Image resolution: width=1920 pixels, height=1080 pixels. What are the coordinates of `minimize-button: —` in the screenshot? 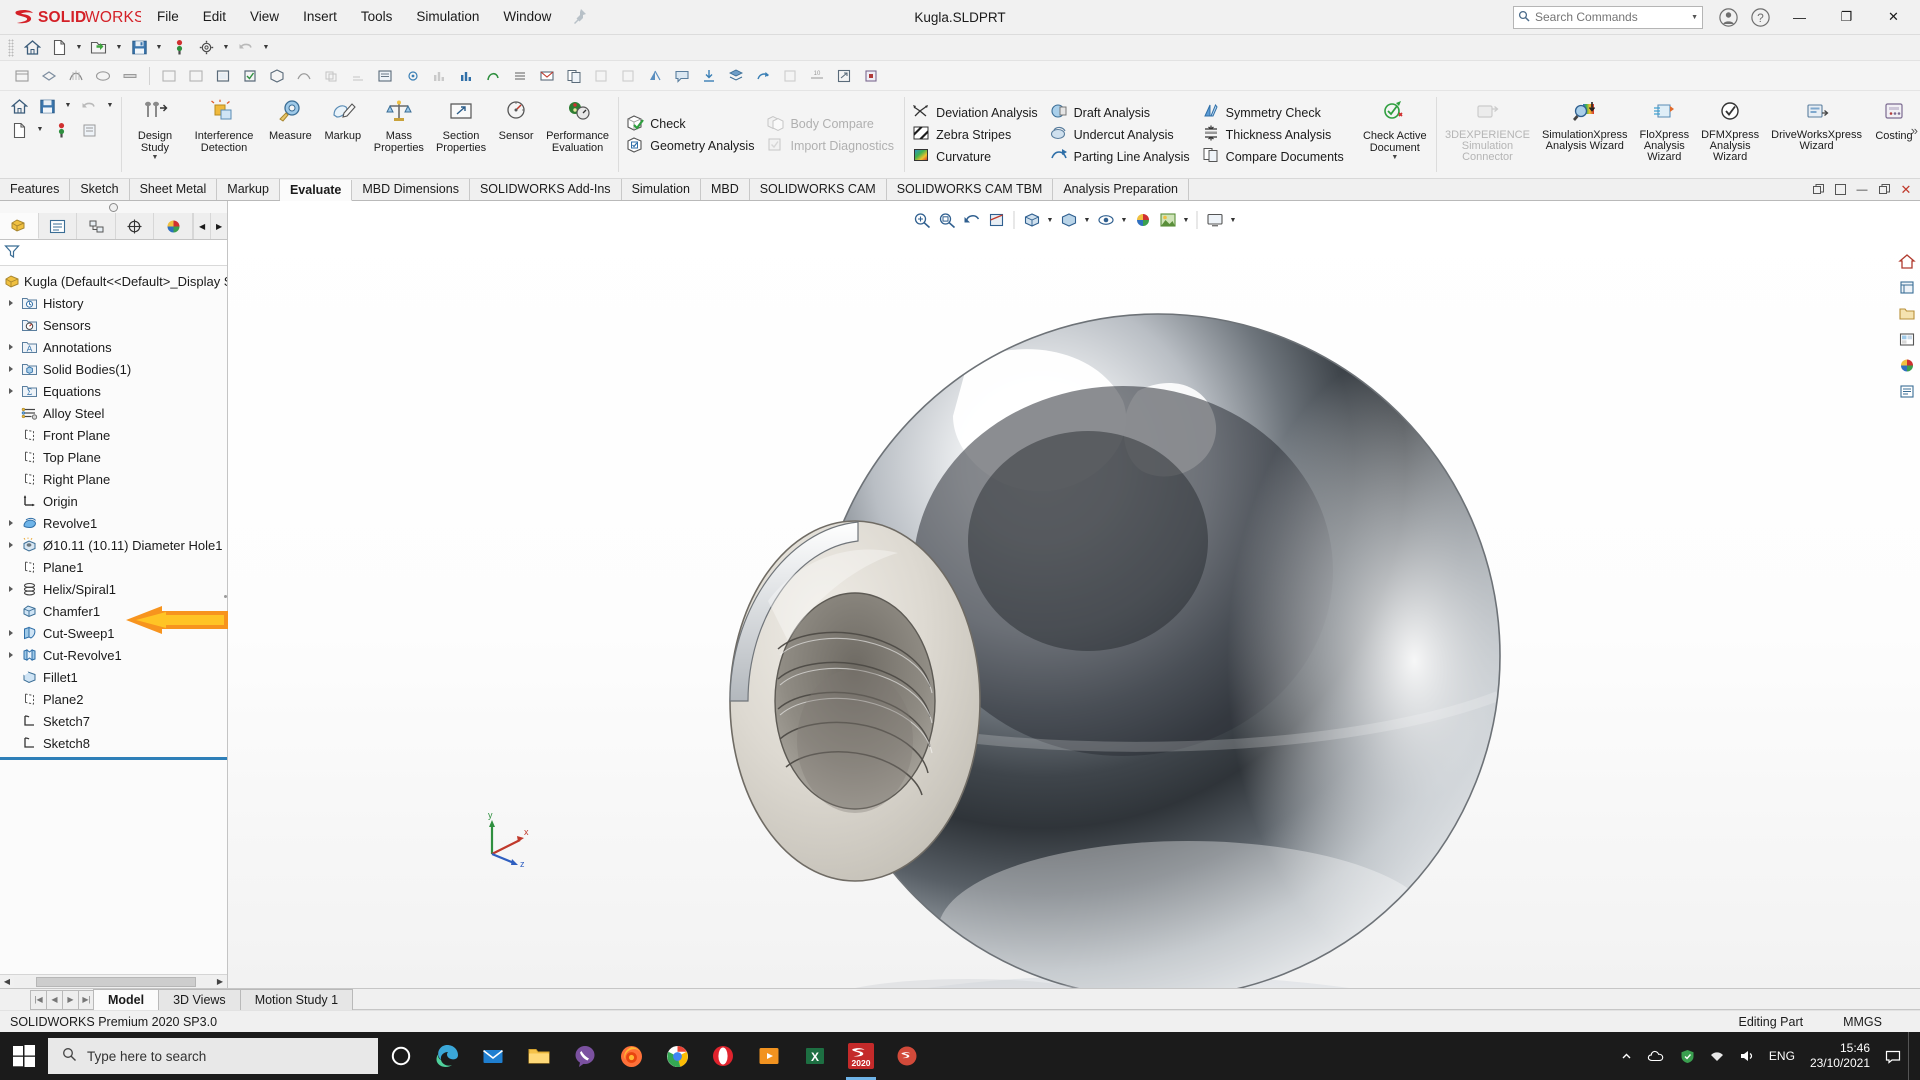 It's located at (1799, 17).